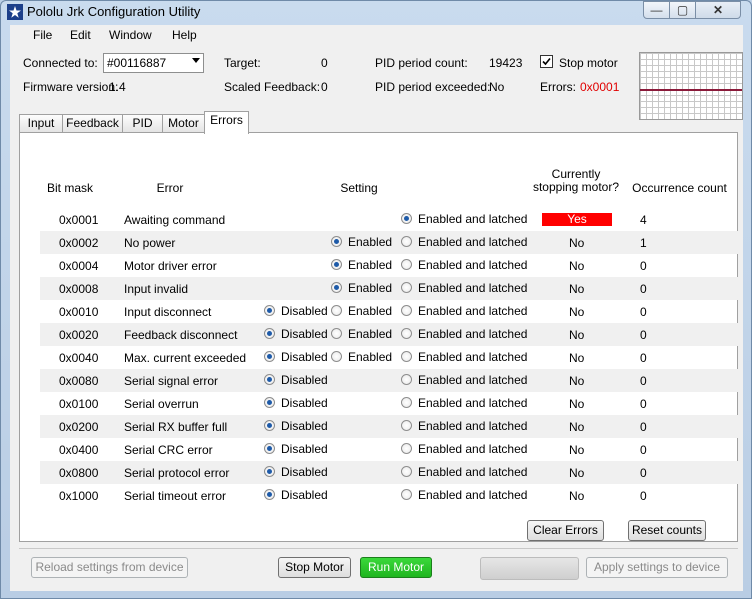  I want to click on menu-file: File, so click(42, 35).